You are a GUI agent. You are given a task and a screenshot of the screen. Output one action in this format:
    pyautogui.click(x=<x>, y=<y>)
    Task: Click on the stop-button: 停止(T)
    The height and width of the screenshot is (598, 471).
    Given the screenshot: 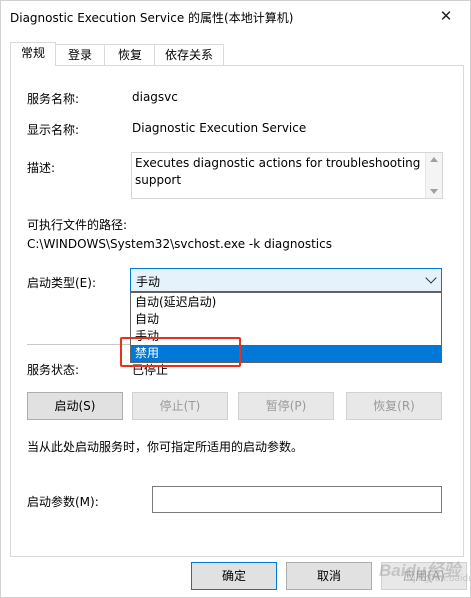 What is the action you would take?
    pyautogui.click(x=180, y=406)
    